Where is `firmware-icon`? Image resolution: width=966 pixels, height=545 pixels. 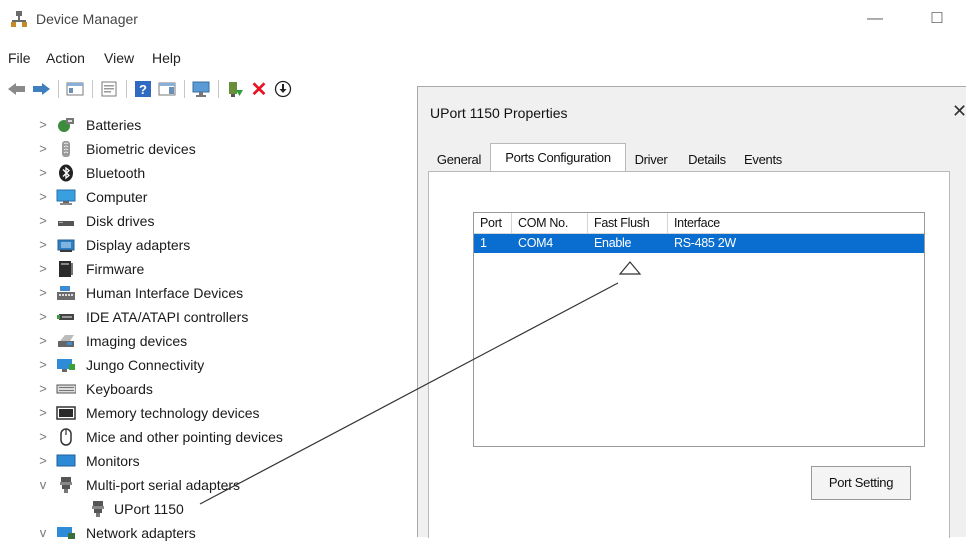
firmware-icon is located at coordinates (66, 269).